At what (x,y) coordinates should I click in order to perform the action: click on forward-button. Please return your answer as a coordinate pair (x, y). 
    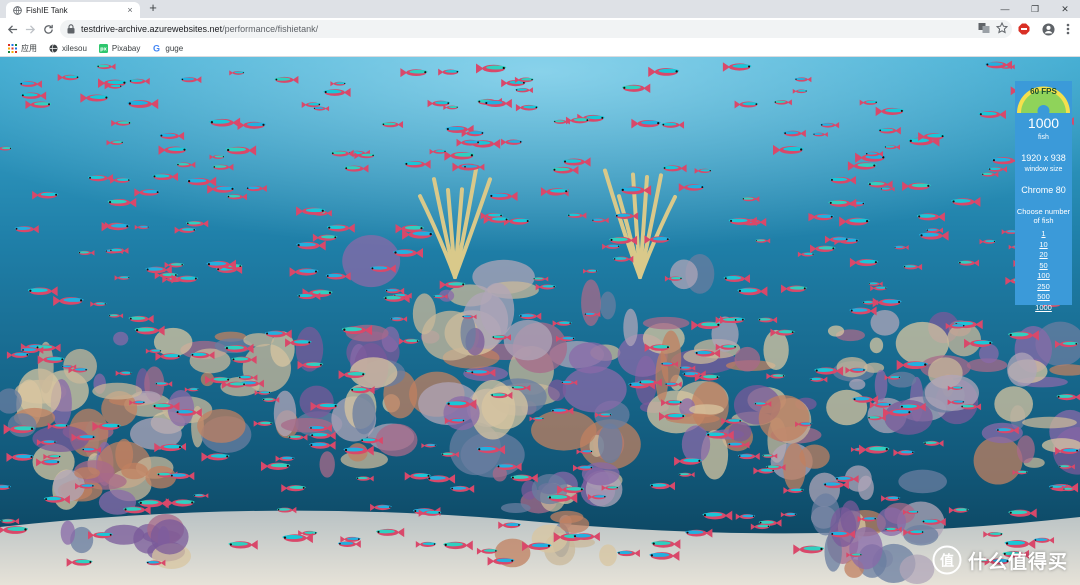
    Looking at the image, I should click on (30, 29).